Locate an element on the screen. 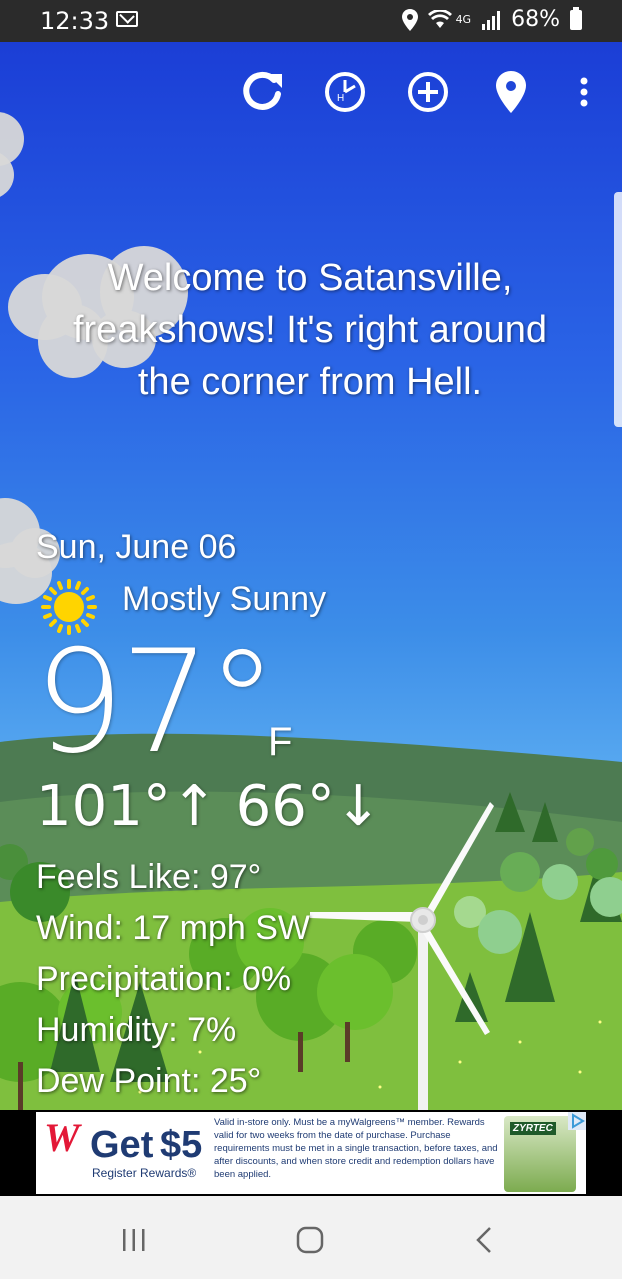 This screenshot has height=1279, width=622. current-temperature: 97° is located at coordinates (156, 702).